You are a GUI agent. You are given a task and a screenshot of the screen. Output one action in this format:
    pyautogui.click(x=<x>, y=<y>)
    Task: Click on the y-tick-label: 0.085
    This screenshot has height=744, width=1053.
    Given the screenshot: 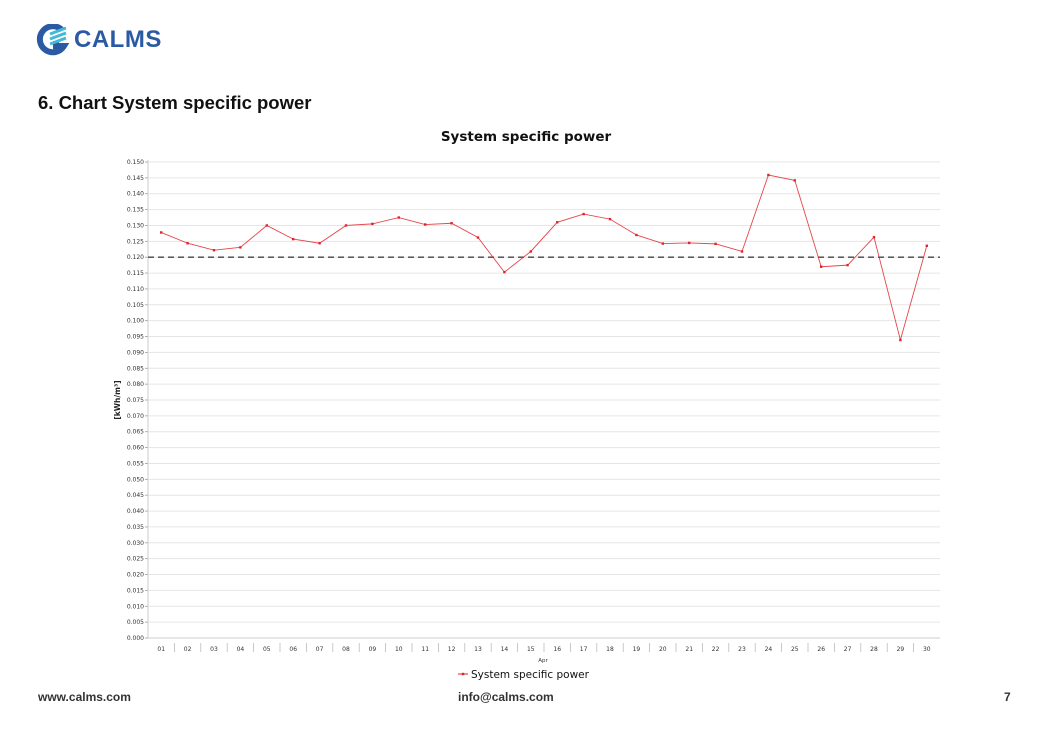 What is the action you would take?
    pyautogui.click(x=135, y=368)
    